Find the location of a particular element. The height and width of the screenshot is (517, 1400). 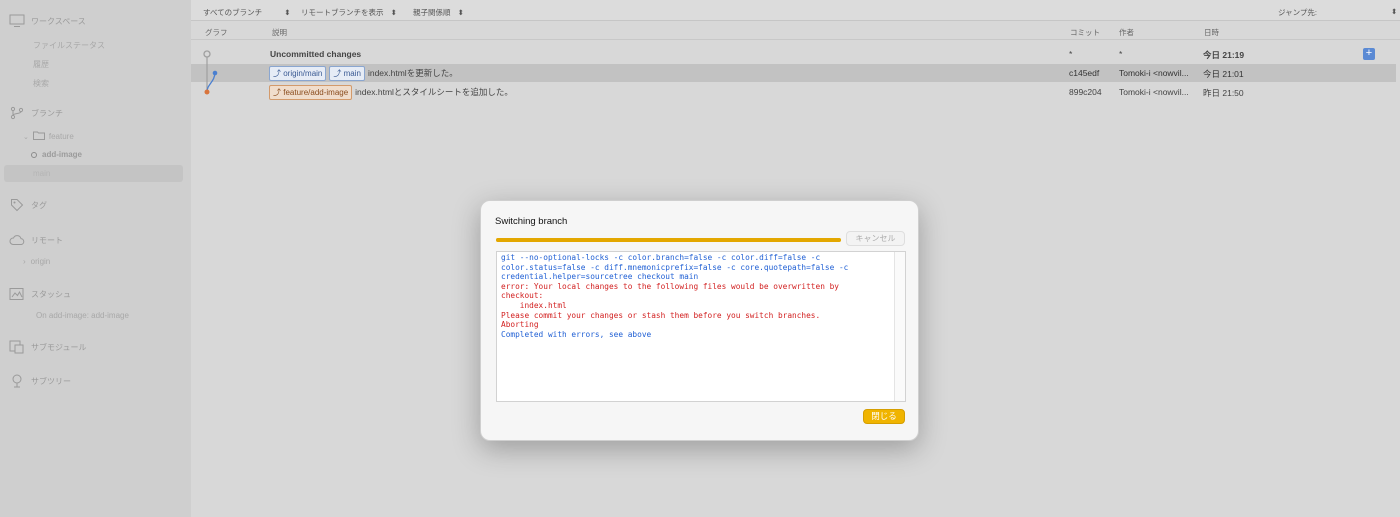

sidebar-branch-add-image: add-image is located at coordinates (56, 154).